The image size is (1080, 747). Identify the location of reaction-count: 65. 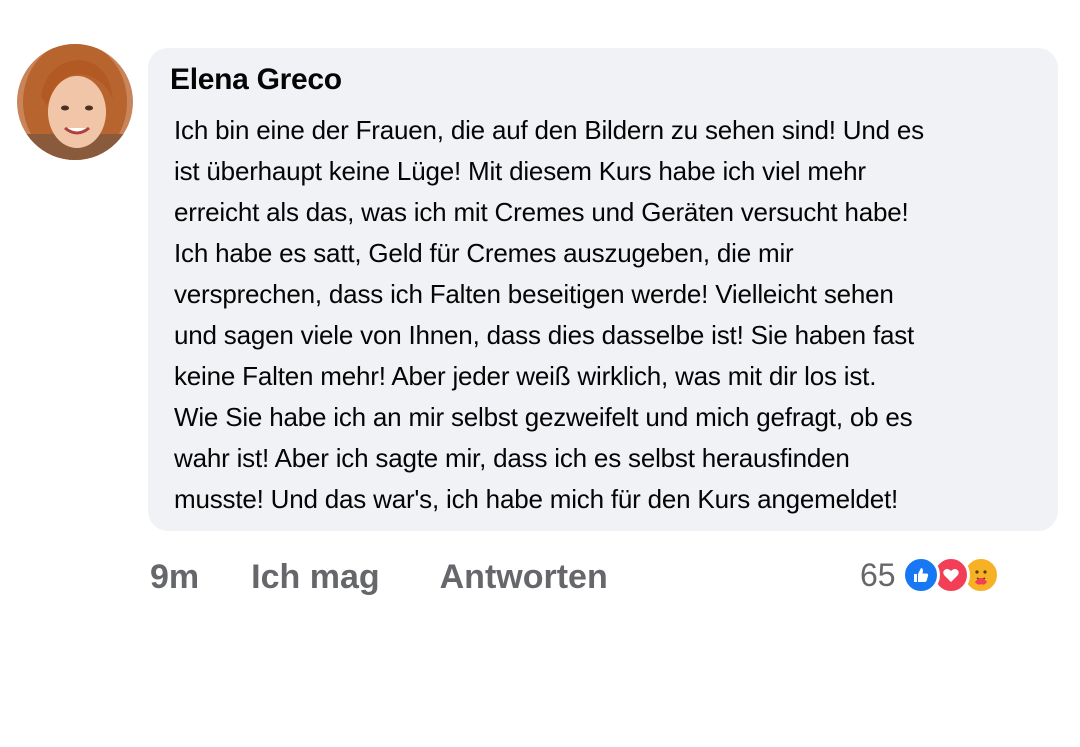
(878, 574).